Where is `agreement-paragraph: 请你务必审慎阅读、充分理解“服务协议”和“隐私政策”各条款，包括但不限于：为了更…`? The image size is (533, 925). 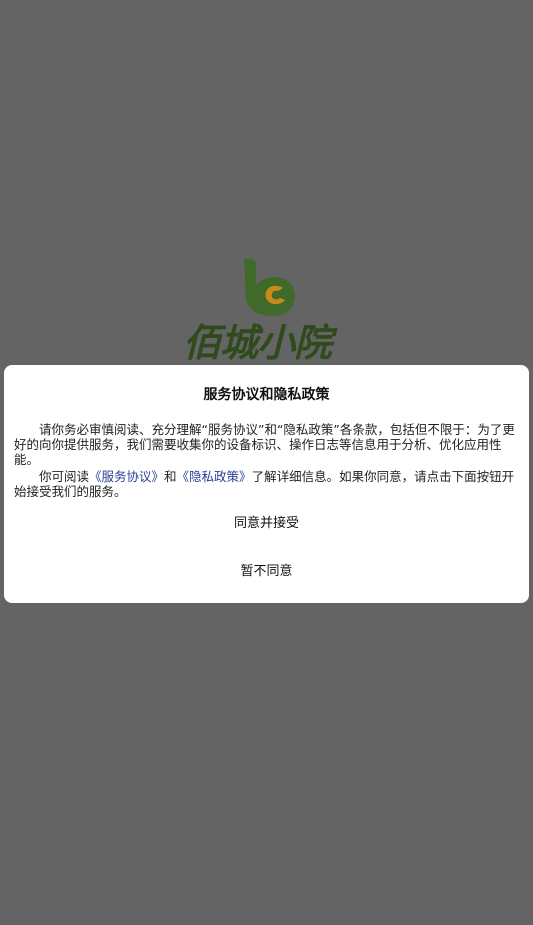 agreement-paragraph: 请你务必审慎阅读、充分理解“服务协议”和“隐私政策”各条款，包括但不限于：为了更… is located at coordinates (264, 444).